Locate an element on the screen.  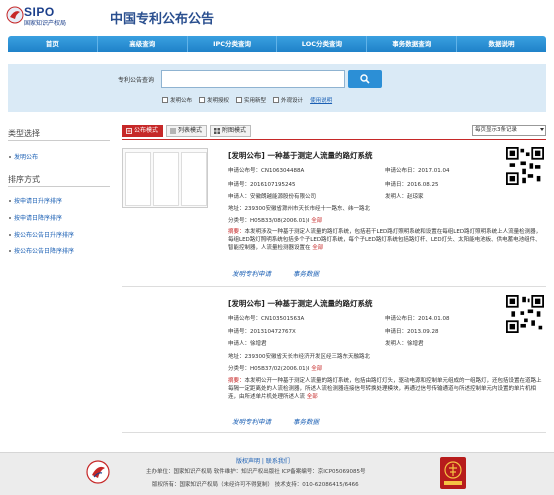
sipo-logo: SIPO 国家知识产权局 is located at coordinates (54, 15).